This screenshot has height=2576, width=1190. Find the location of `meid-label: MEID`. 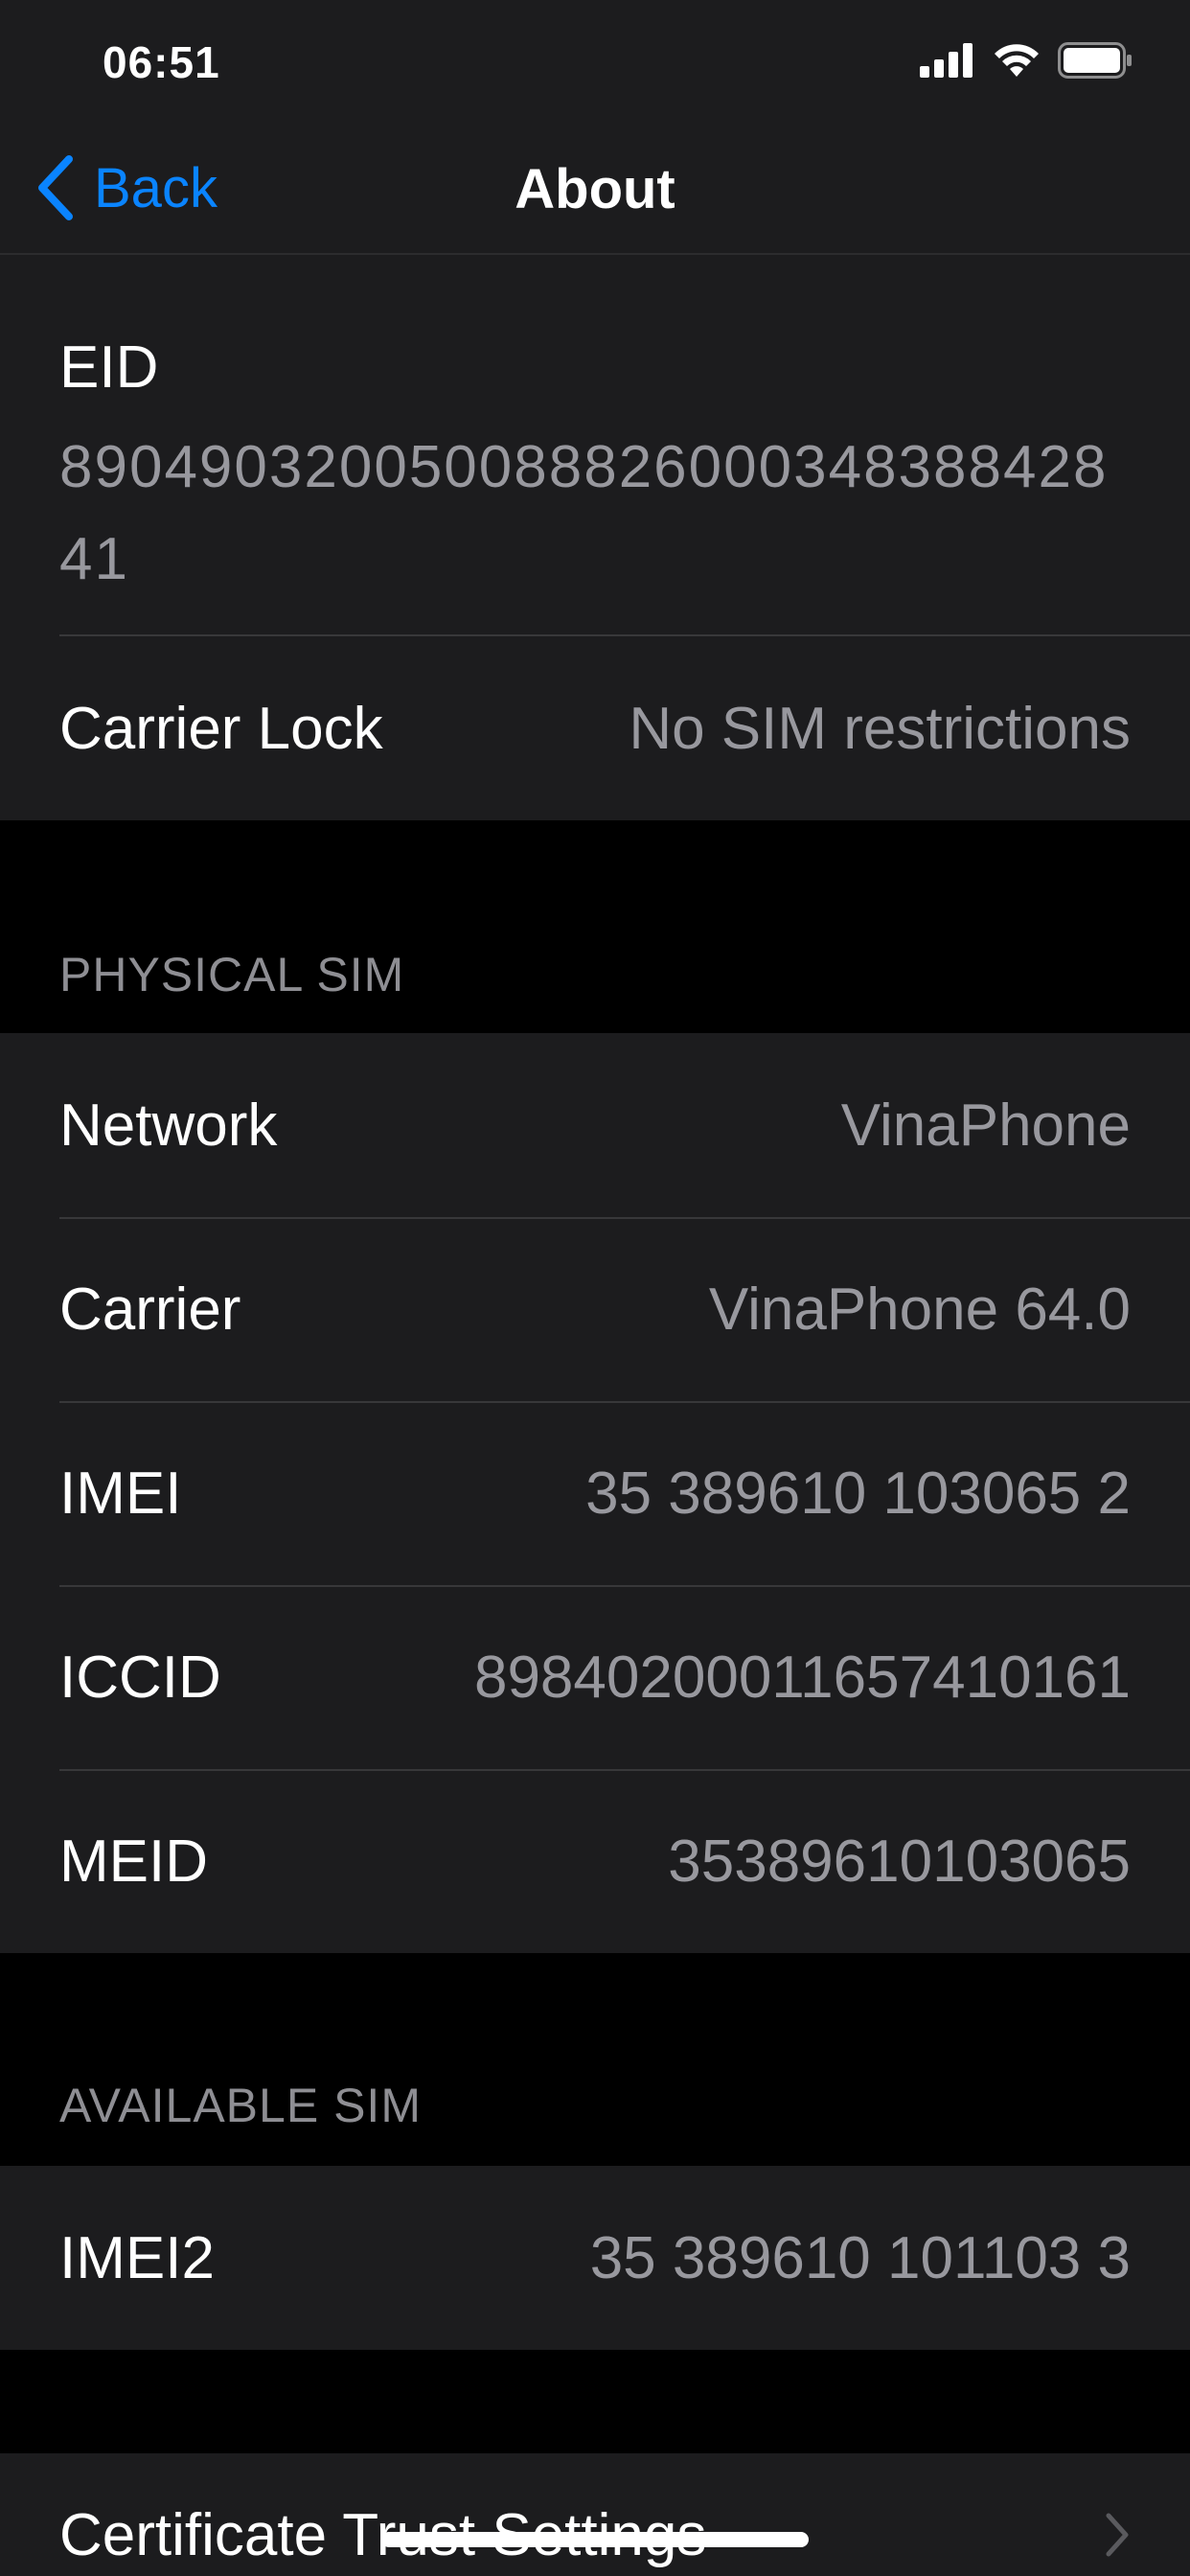

meid-label: MEID is located at coordinates (133, 1861).